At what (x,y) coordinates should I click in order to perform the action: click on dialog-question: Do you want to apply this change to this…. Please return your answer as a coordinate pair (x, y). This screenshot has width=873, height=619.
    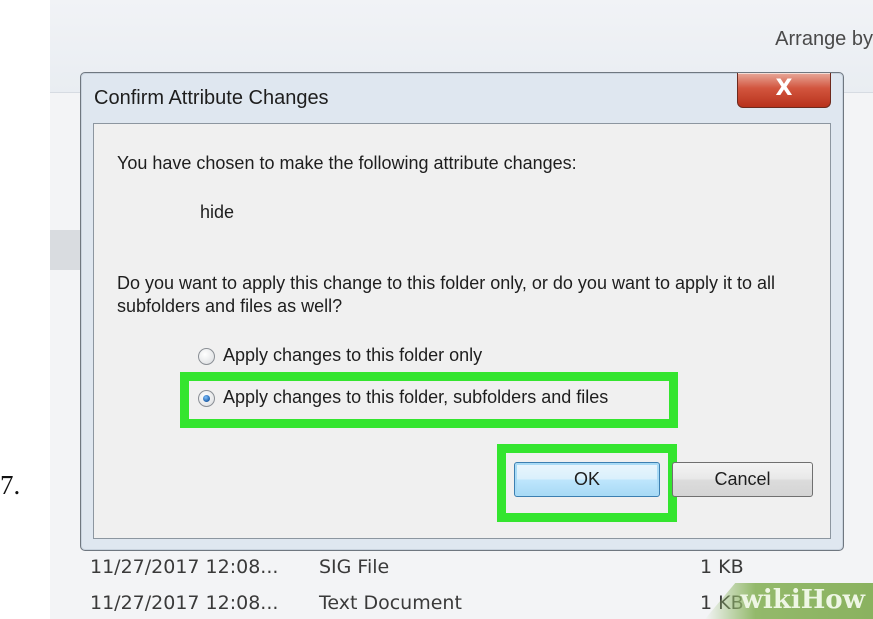
    Looking at the image, I should click on (446, 294).